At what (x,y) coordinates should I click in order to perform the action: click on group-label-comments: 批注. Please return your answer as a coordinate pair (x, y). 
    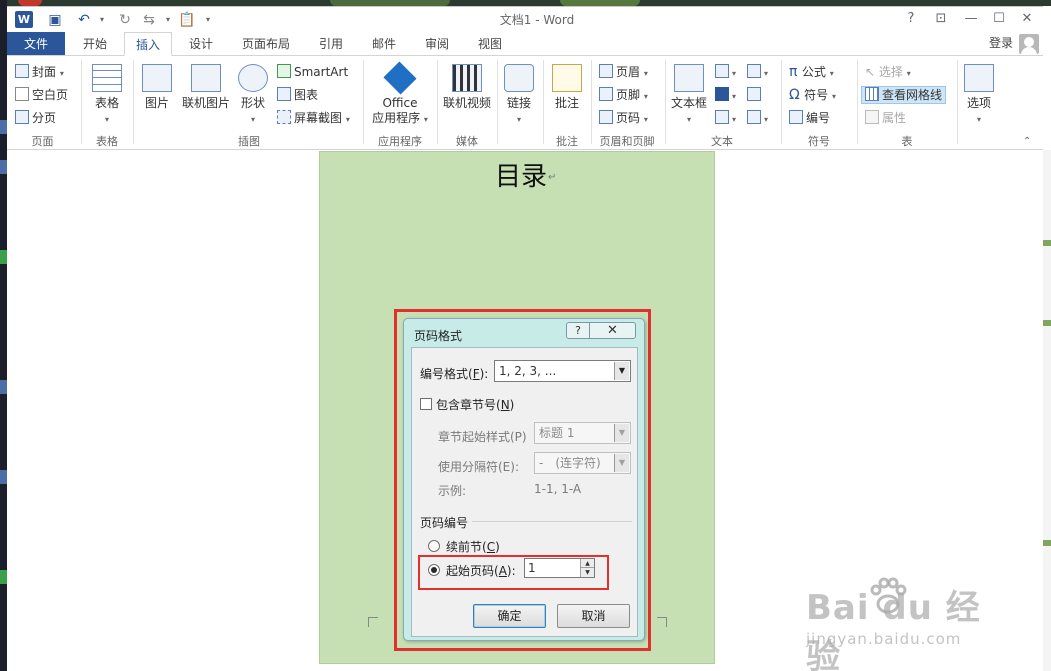
    Looking at the image, I should click on (567, 141).